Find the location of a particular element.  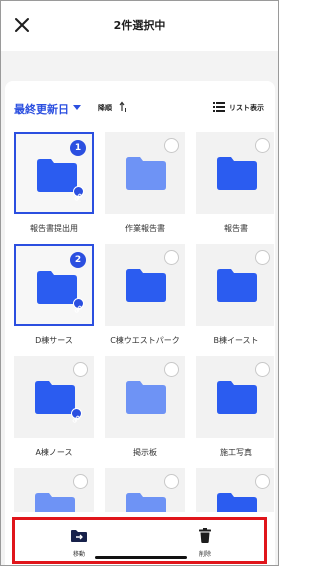

folder-name: 施工写真 is located at coordinates (236, 452).